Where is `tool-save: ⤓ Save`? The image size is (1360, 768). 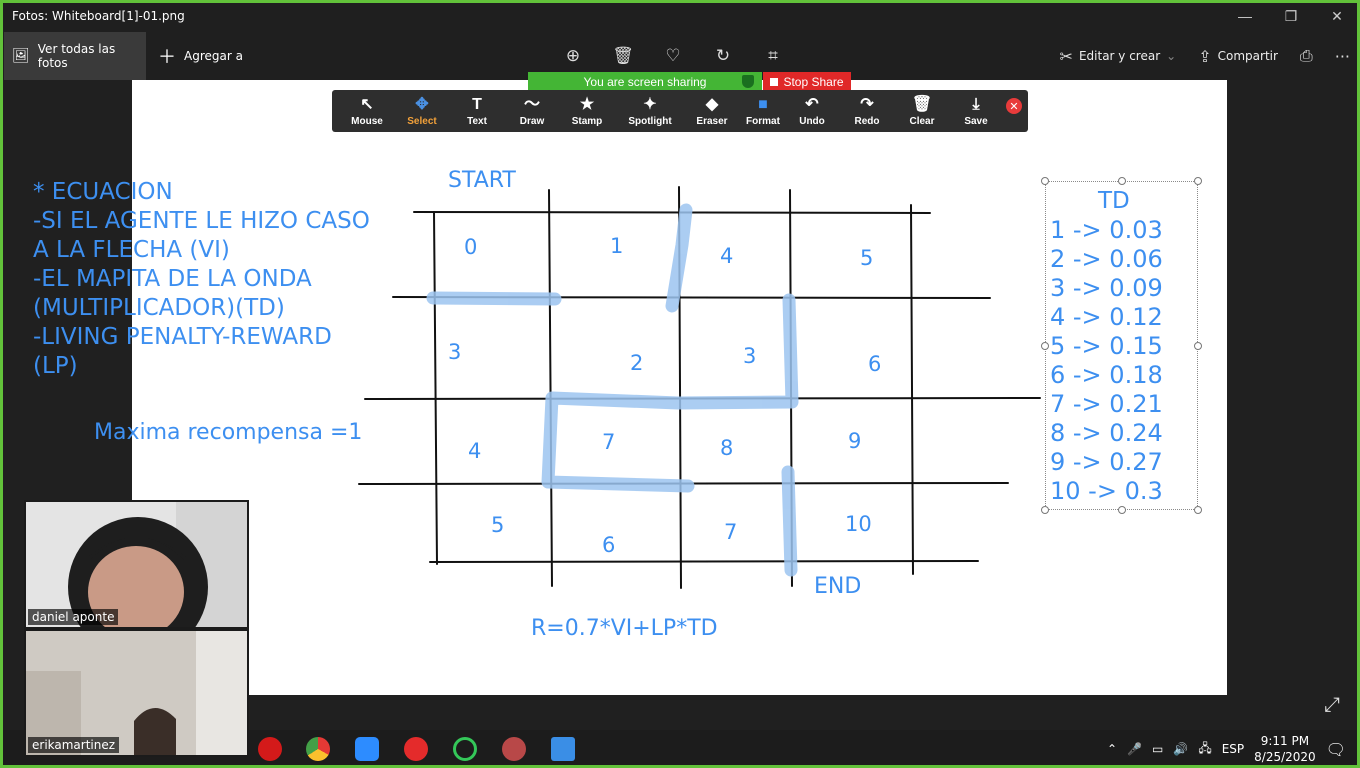
tool-save: ⤓ Save is located at coordinates (976, 111).